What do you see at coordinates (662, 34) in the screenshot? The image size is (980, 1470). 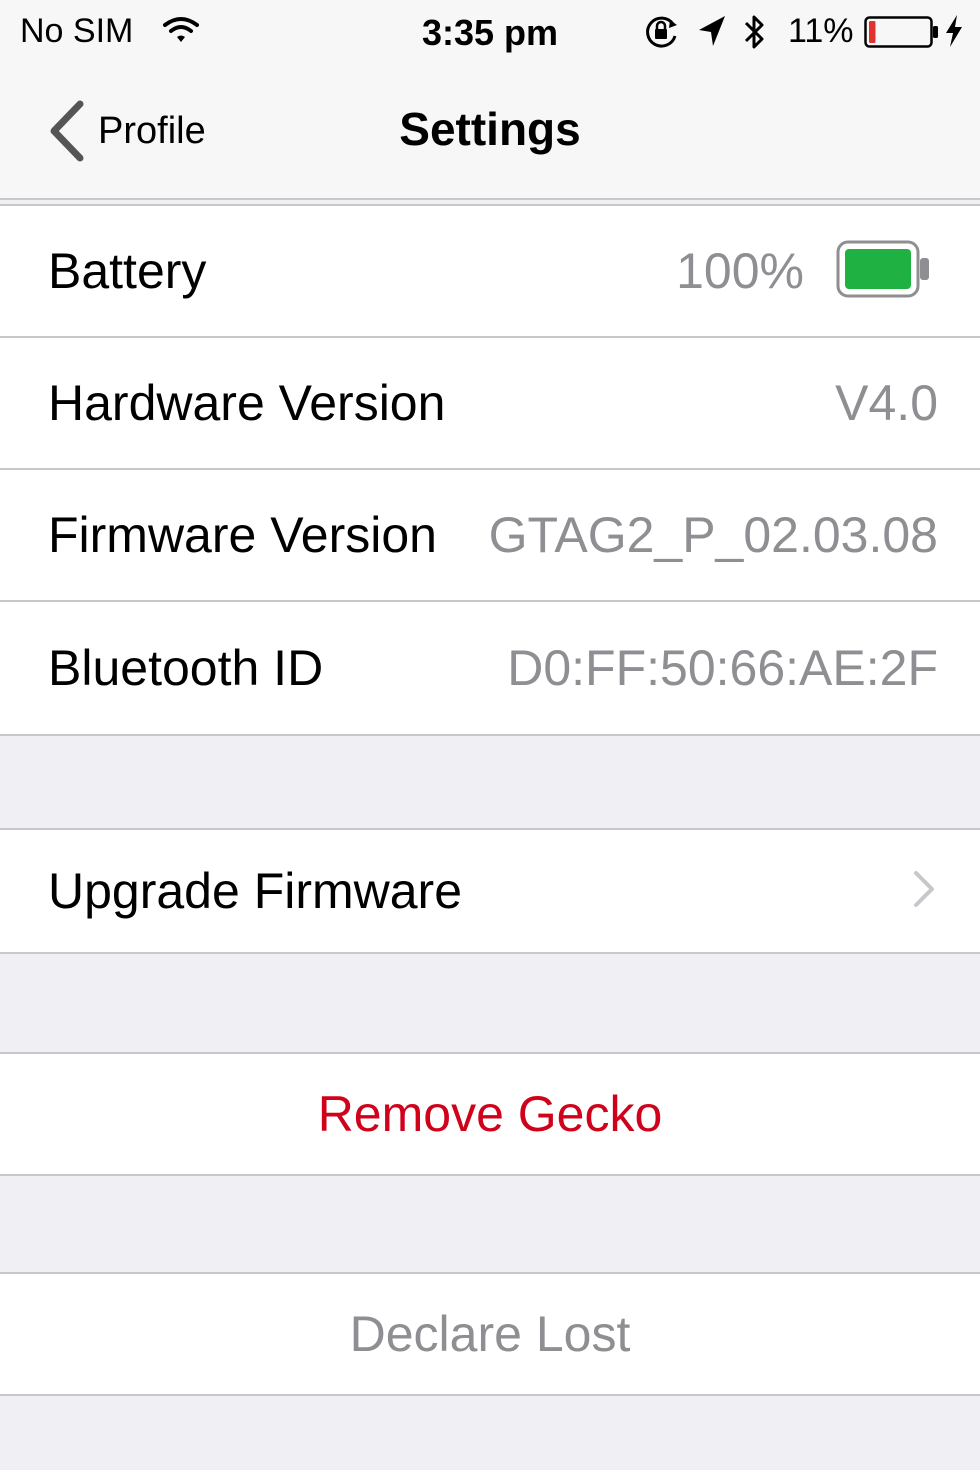 I see `rotation-lock-icon` at bounding box center [662, 34].